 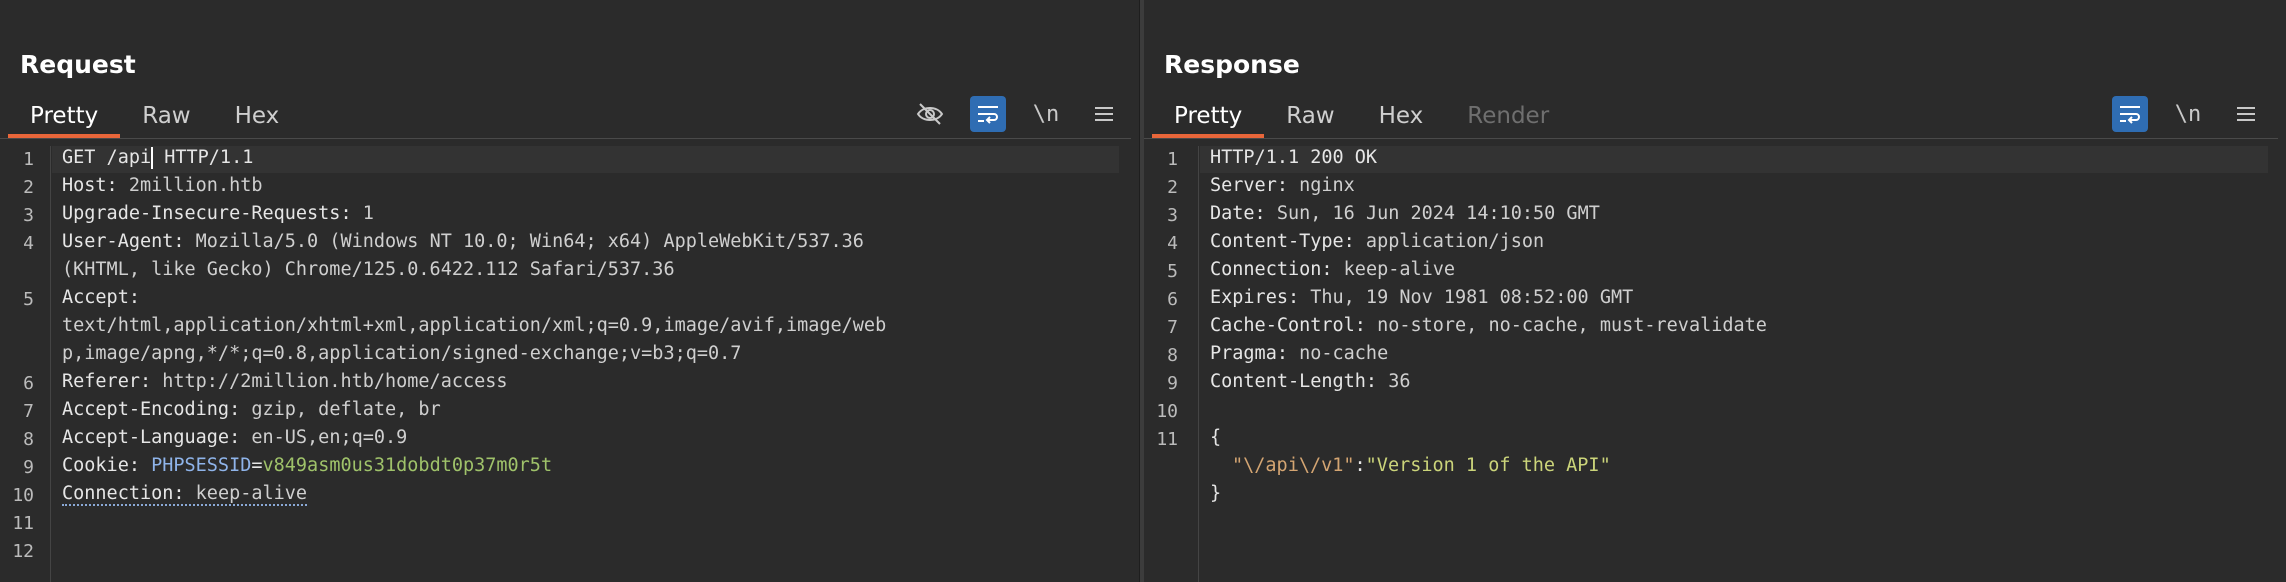 What do you see at coordinates (201, 465) in the screenshot?
I see `cookie-name: PHPSESSID` at bounding box center [201, 465].